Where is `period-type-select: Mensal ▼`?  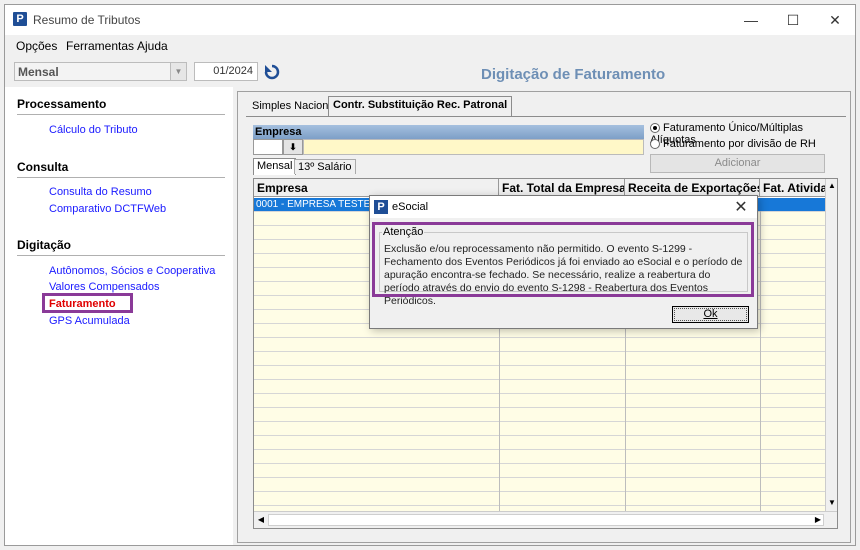 period-type-select: Mensal ▼ is located at coordinates (100, 71).